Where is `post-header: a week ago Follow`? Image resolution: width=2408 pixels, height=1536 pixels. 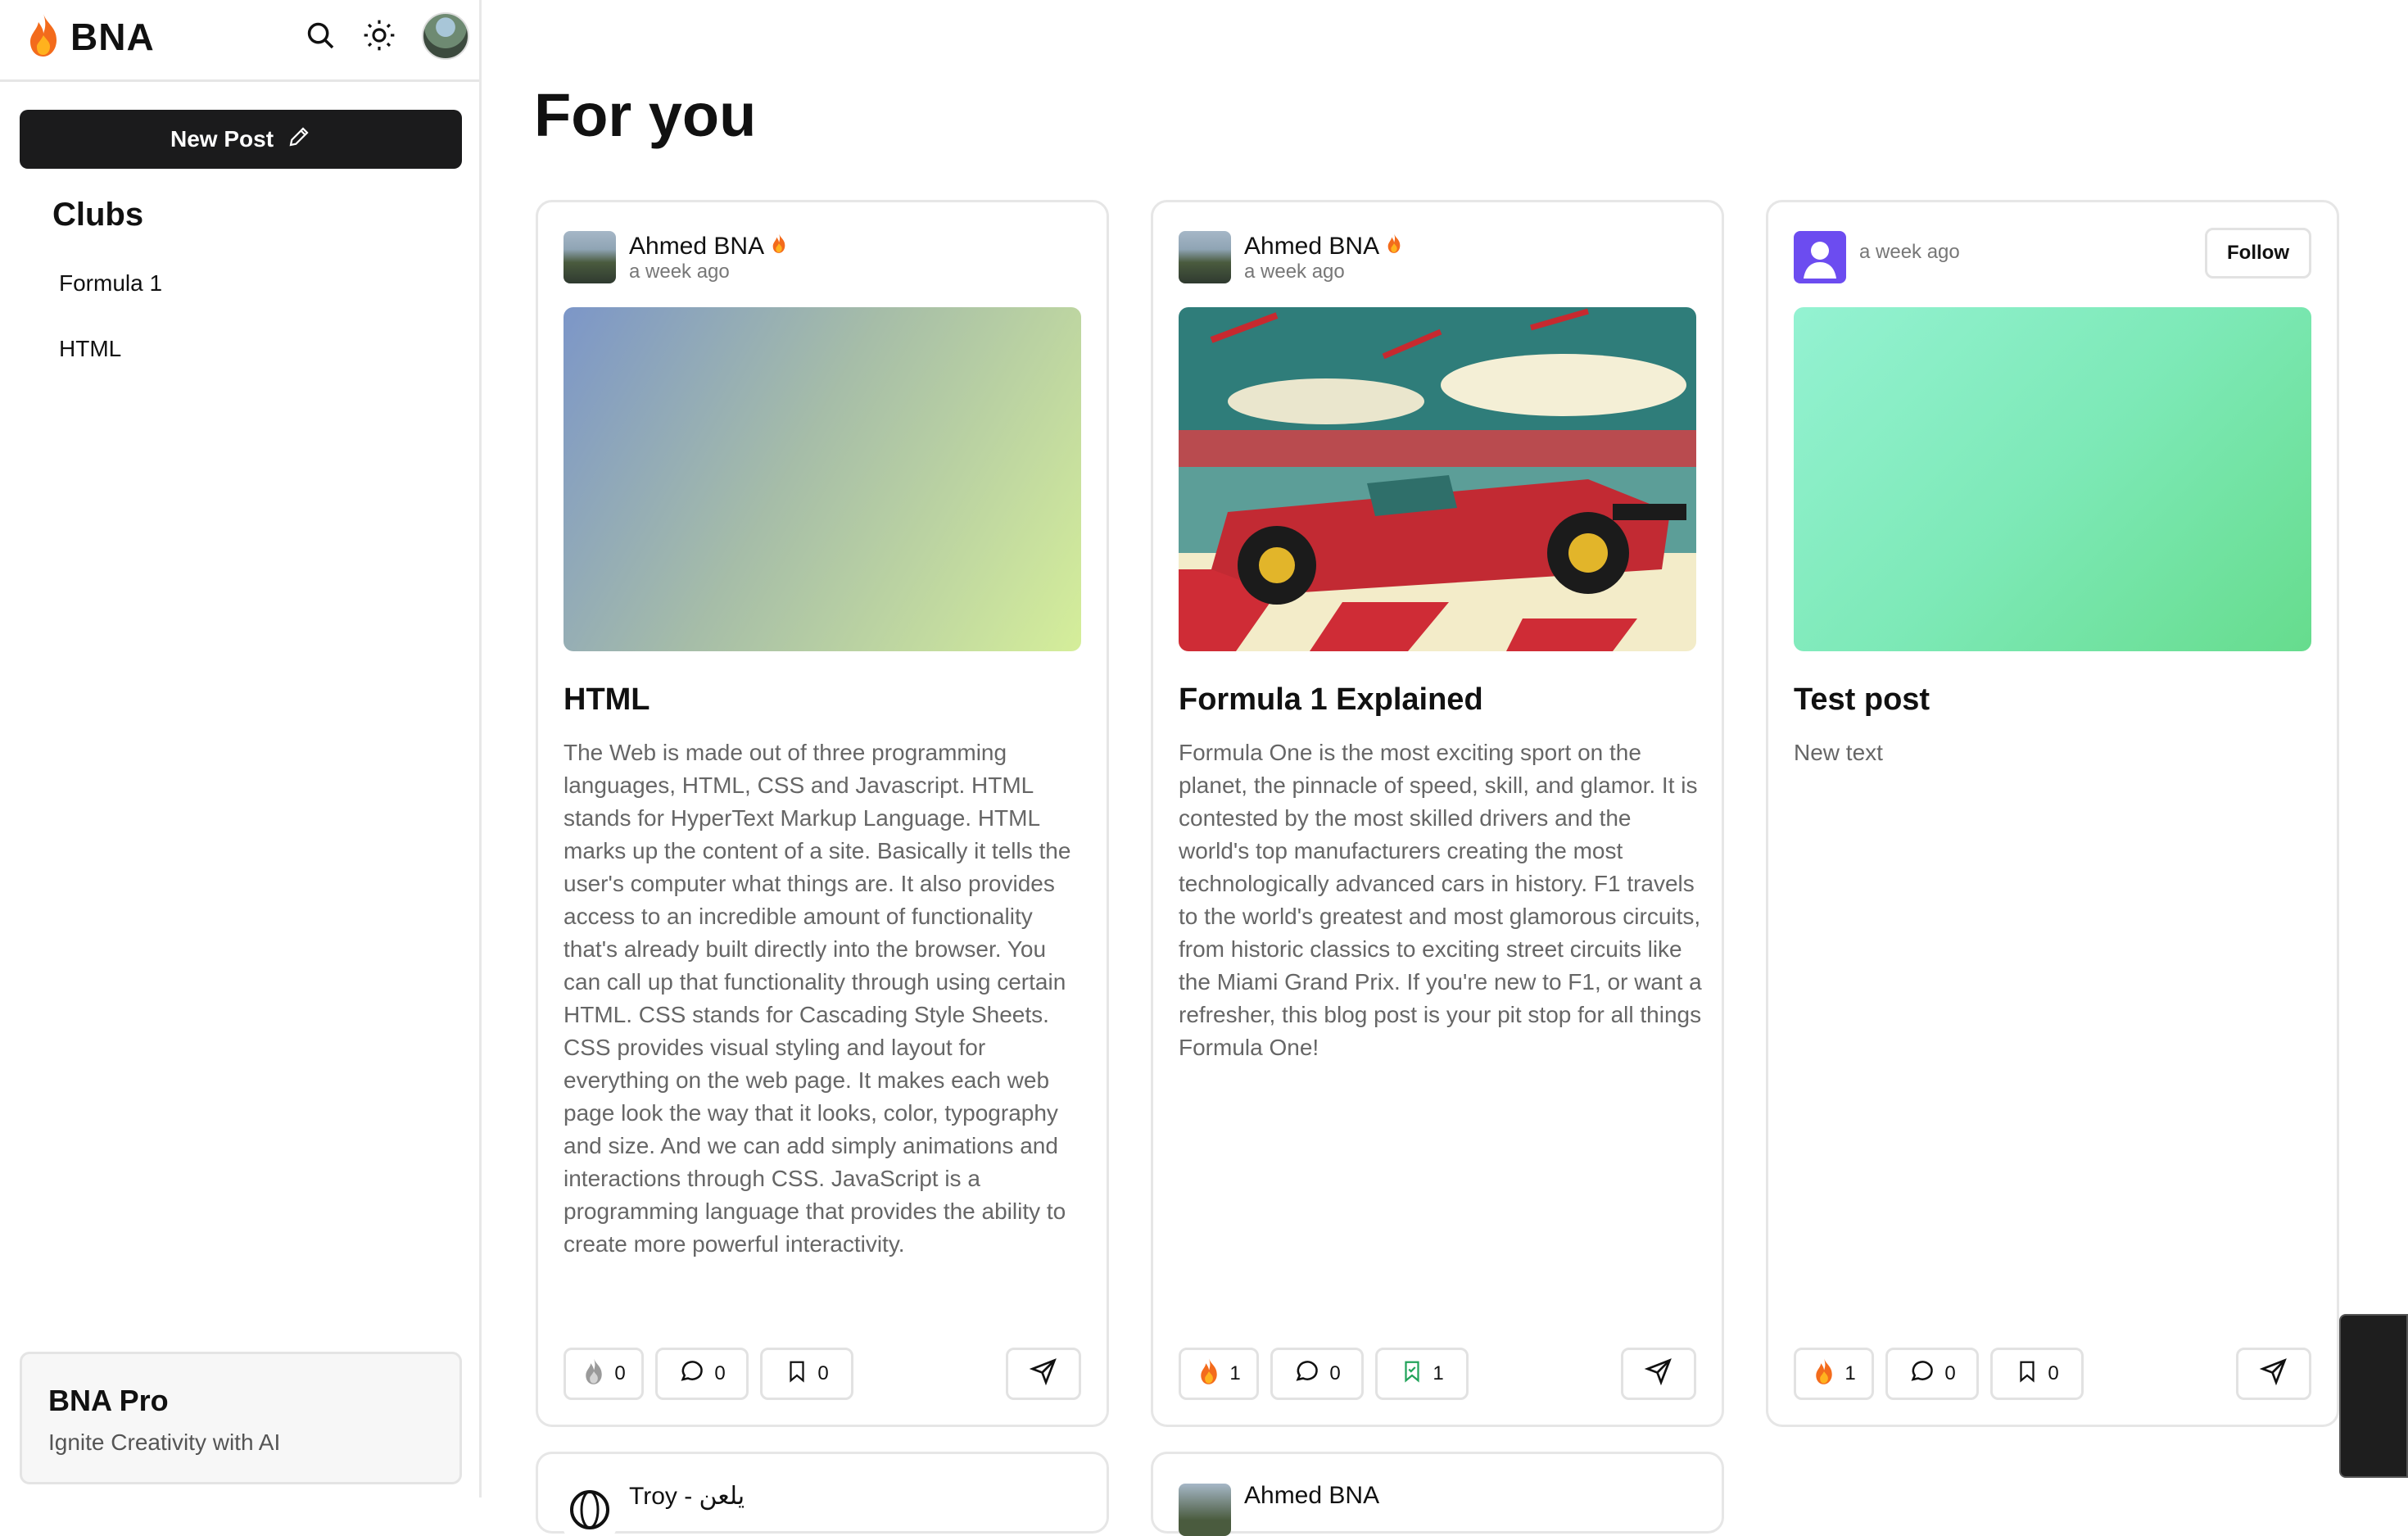 post-header: a week ago Follow is located at coordinates (2052, 257).